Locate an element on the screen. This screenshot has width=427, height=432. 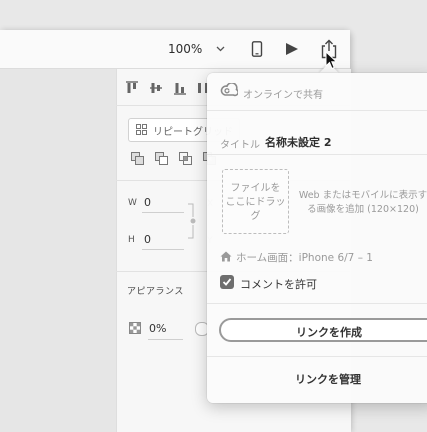
opacity-icon is located at coordinates (135, 328).